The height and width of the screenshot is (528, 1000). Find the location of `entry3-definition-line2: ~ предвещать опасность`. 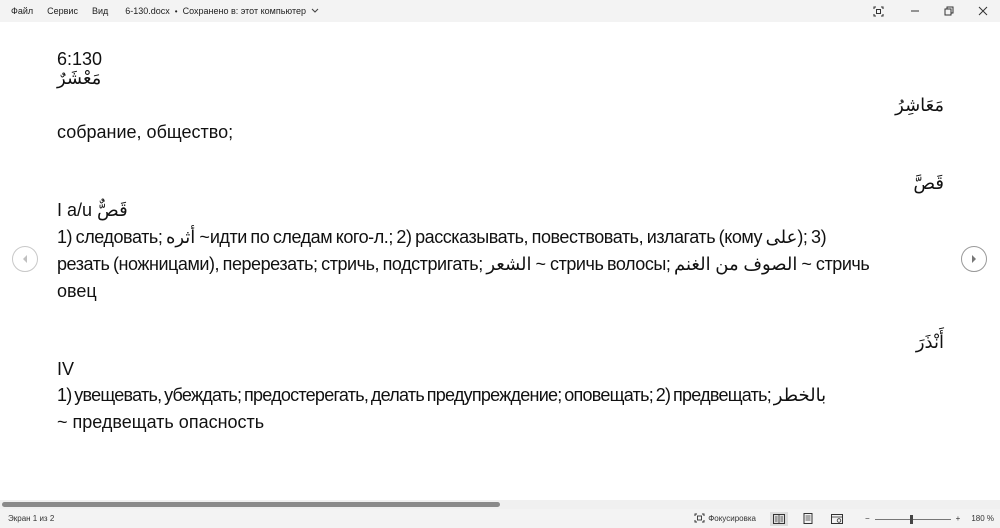

entry3-definition-line2: ~ предвещать опасность is located at coordinates (161, 422).